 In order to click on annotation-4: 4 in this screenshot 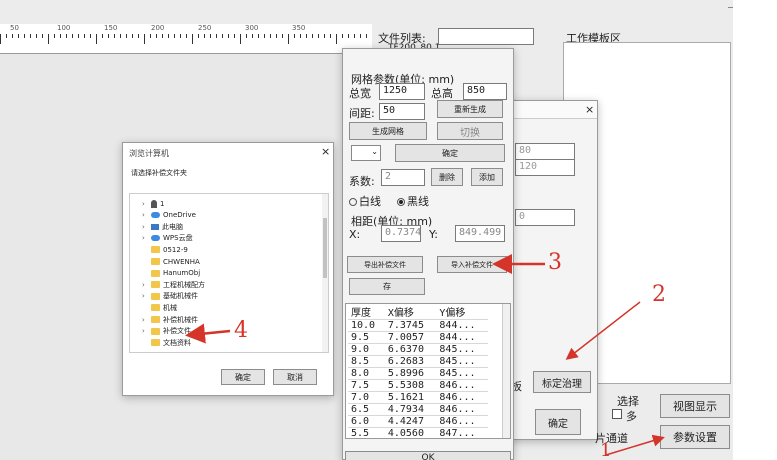, I will do `click(241, 330)`.